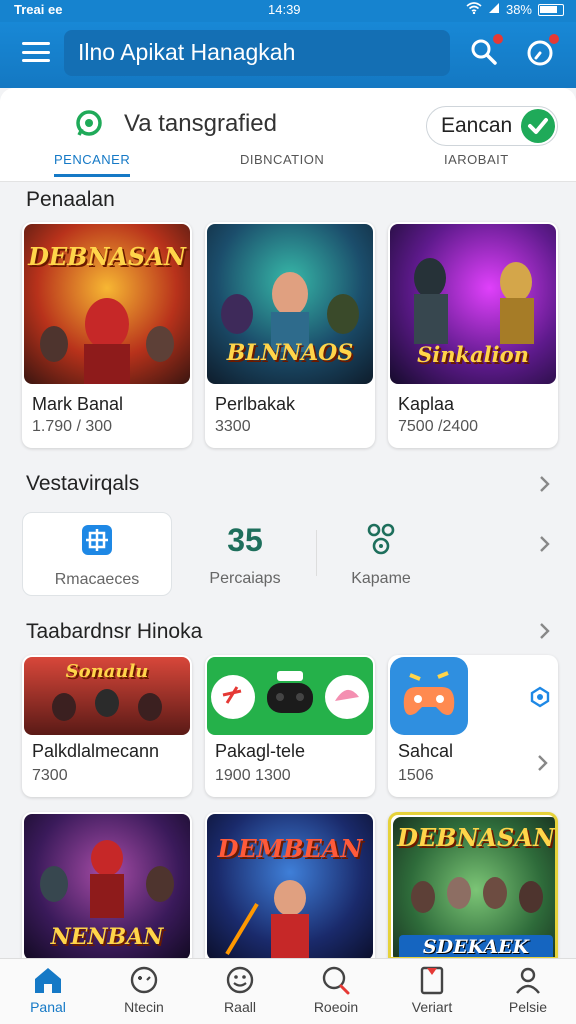 This screenshot has height=1024, width=576. What do you see at coordinates (473, 354) in the screenshot?
I see `game-art-title: Sinkalion` at bounding box center [473, 354].